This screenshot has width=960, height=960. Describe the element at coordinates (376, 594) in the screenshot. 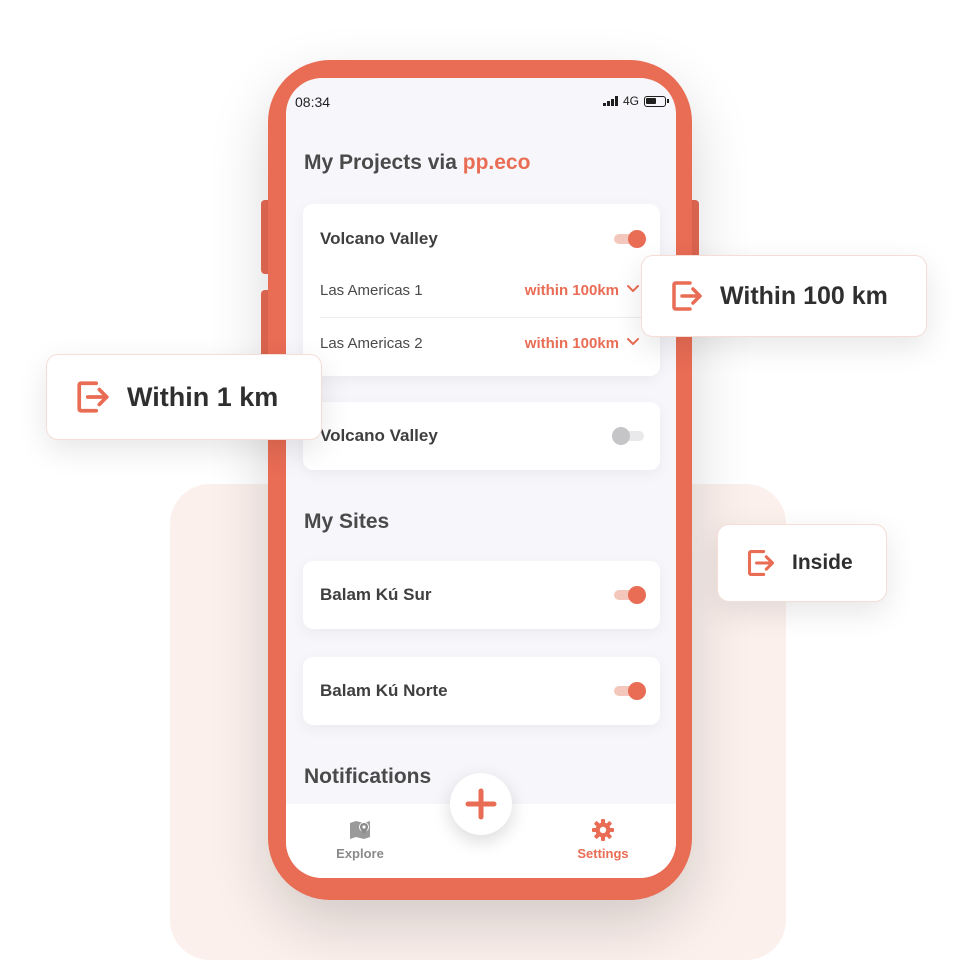

I see `site-name: Balam Kú Sur` at that location.